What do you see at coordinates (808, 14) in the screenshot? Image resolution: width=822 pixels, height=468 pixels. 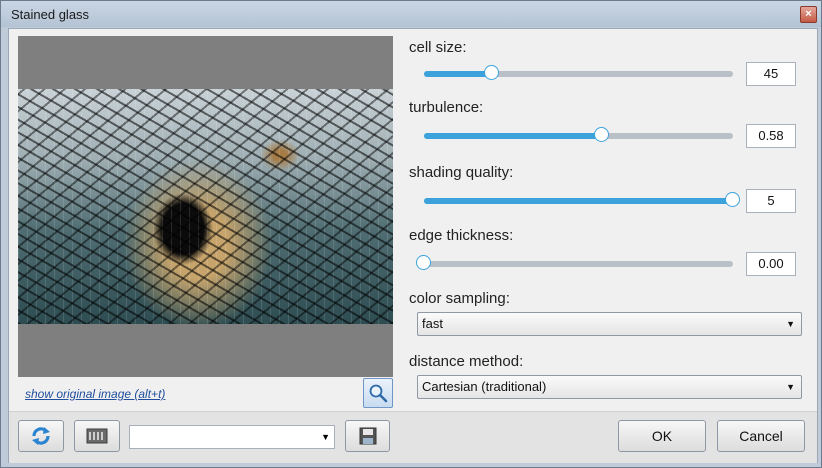 I see `close-button: ×` at bounding box center [808, 14].